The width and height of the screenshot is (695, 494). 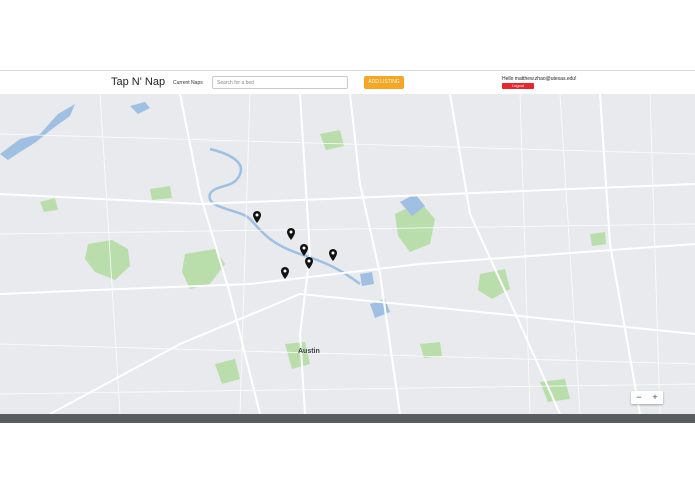 What do you see at coordinates (384, 82) in the screenshot?
I see `add-listing-button: ADD LISTING` at bounding box center [384, 82].